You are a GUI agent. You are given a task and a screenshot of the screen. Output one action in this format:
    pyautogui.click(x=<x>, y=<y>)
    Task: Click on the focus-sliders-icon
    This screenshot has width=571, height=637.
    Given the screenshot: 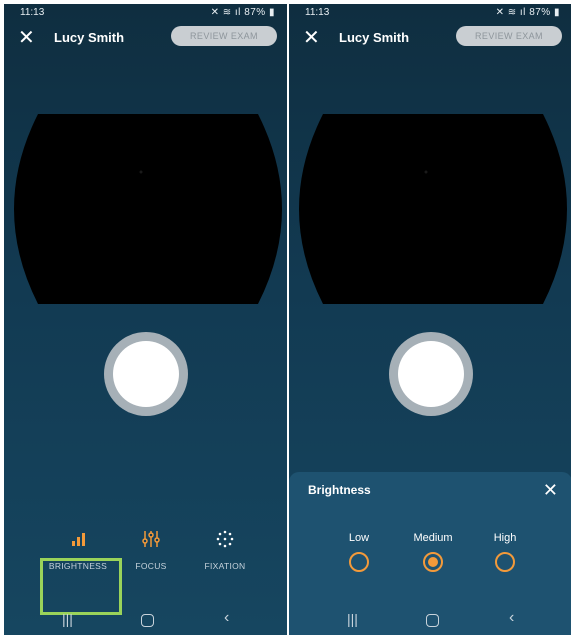 What is the action you would take?
    pyautogui.click(x=151, y=540)
    